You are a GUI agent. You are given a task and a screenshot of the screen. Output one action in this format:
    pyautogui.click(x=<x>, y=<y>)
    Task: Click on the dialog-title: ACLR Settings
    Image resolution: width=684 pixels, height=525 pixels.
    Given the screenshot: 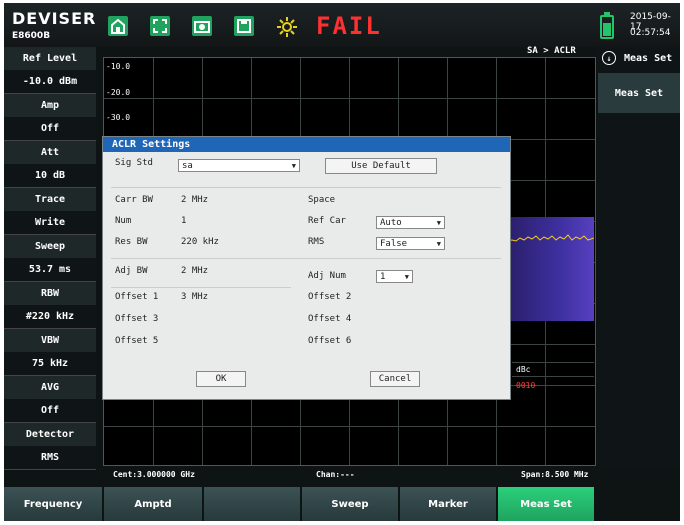 What is the action you would take?
    pyautogui.click(x=306, y=144)
    